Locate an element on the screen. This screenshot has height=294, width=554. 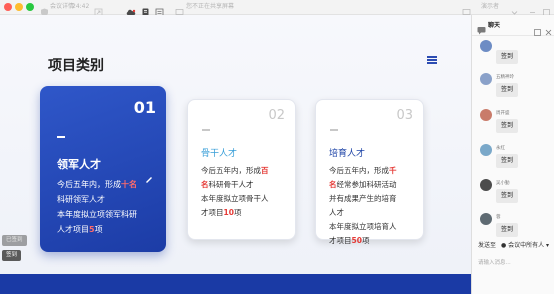
chevron-down-icon: ▾ is located at coordinates (547, 245).